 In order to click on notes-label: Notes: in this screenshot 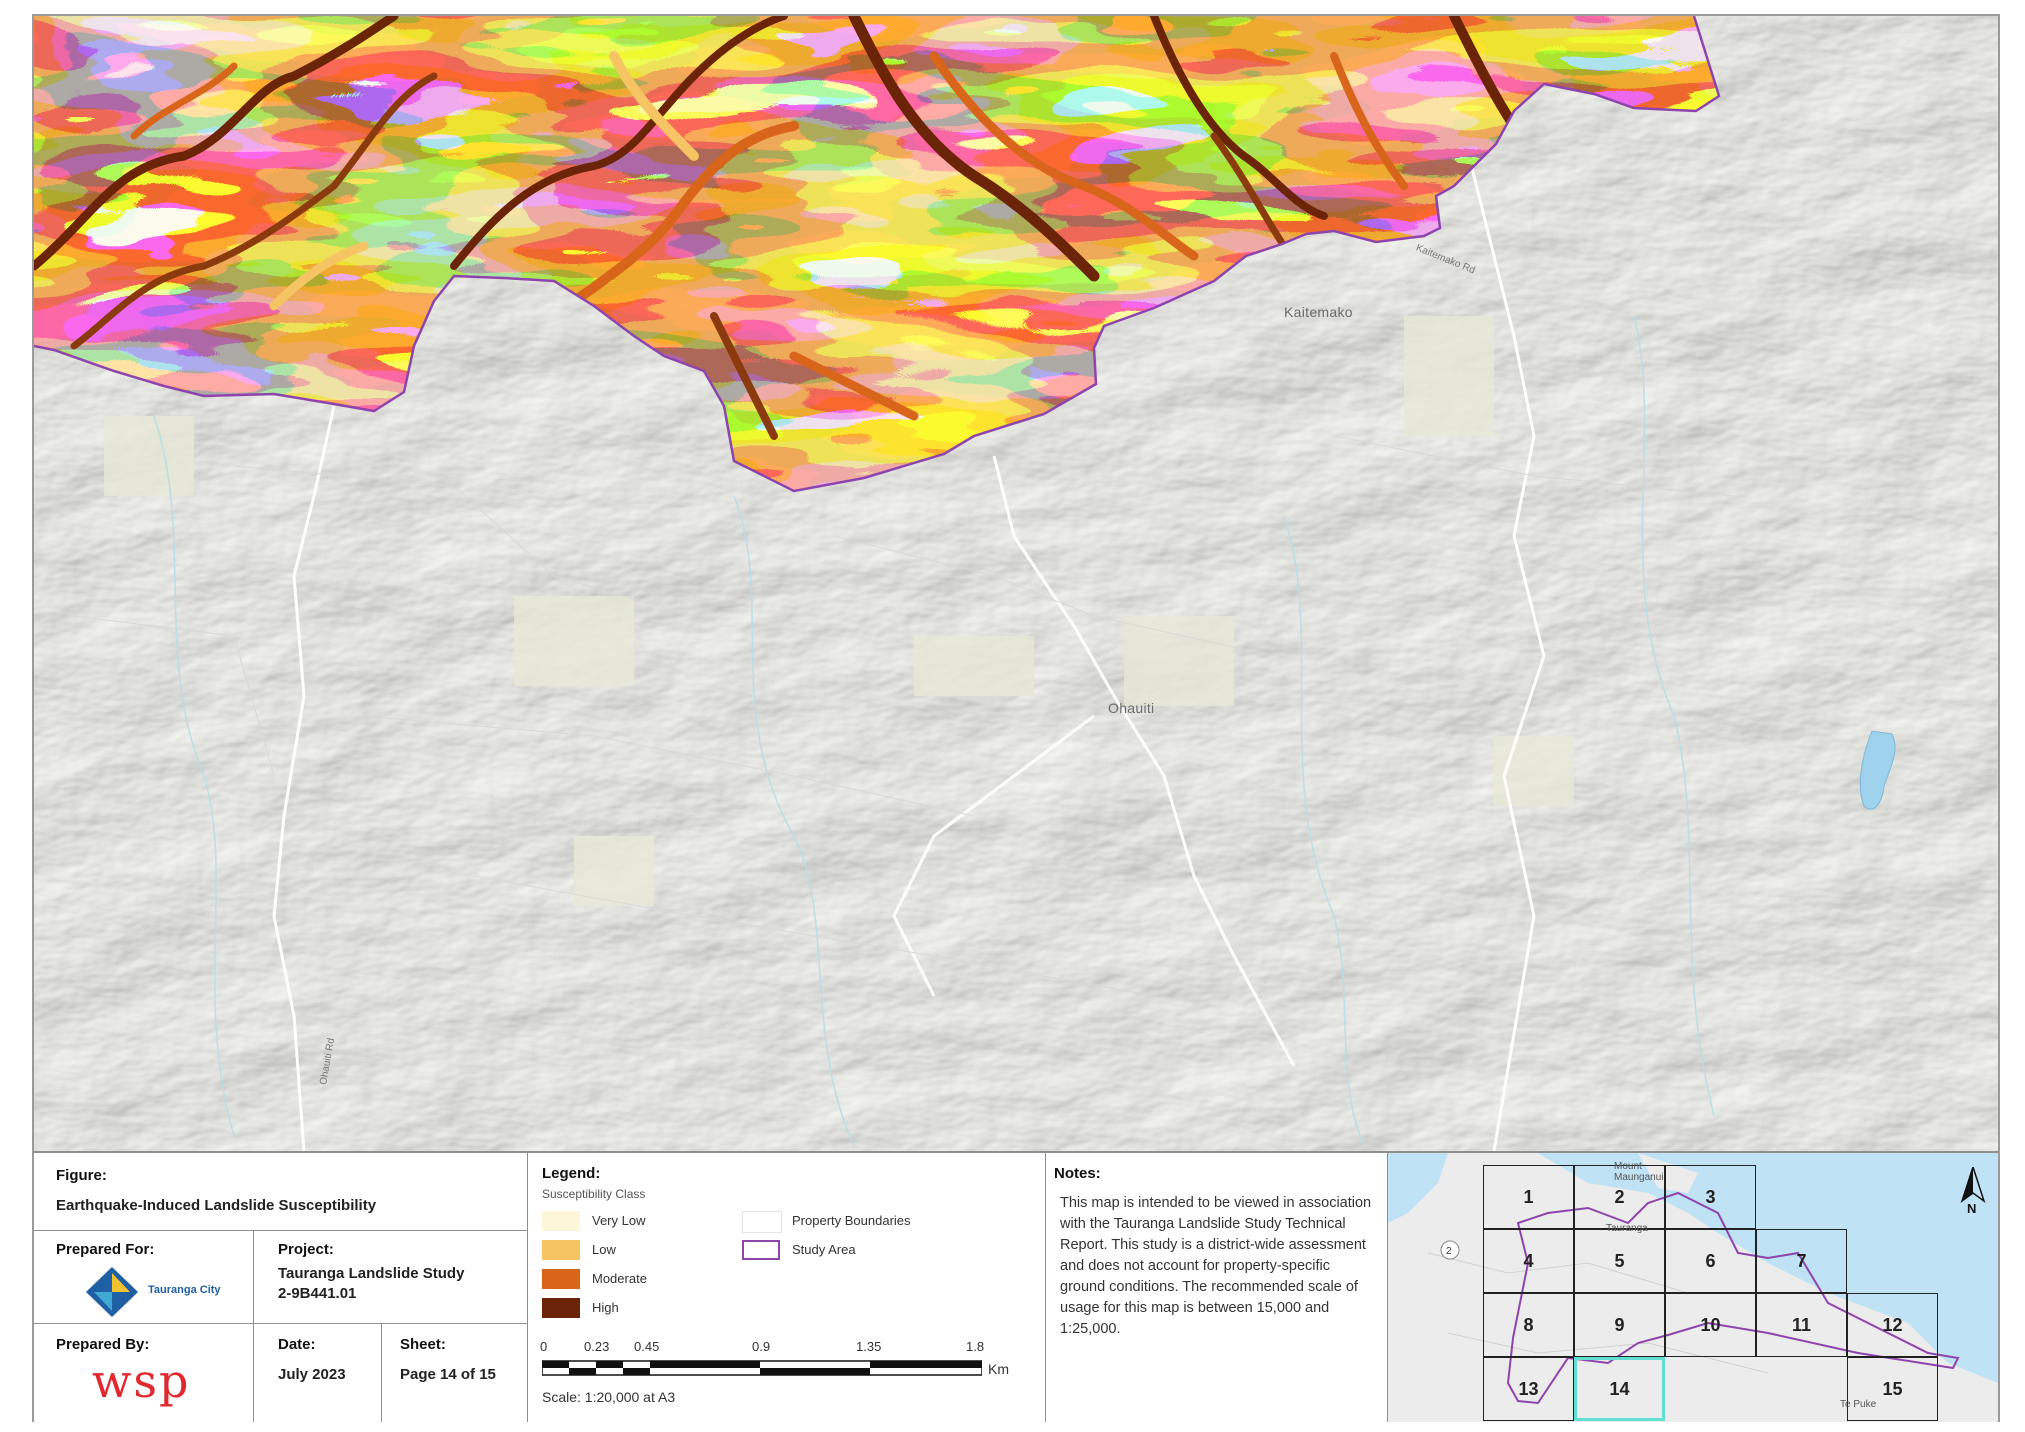, I will do `click(1077, 1173)`.